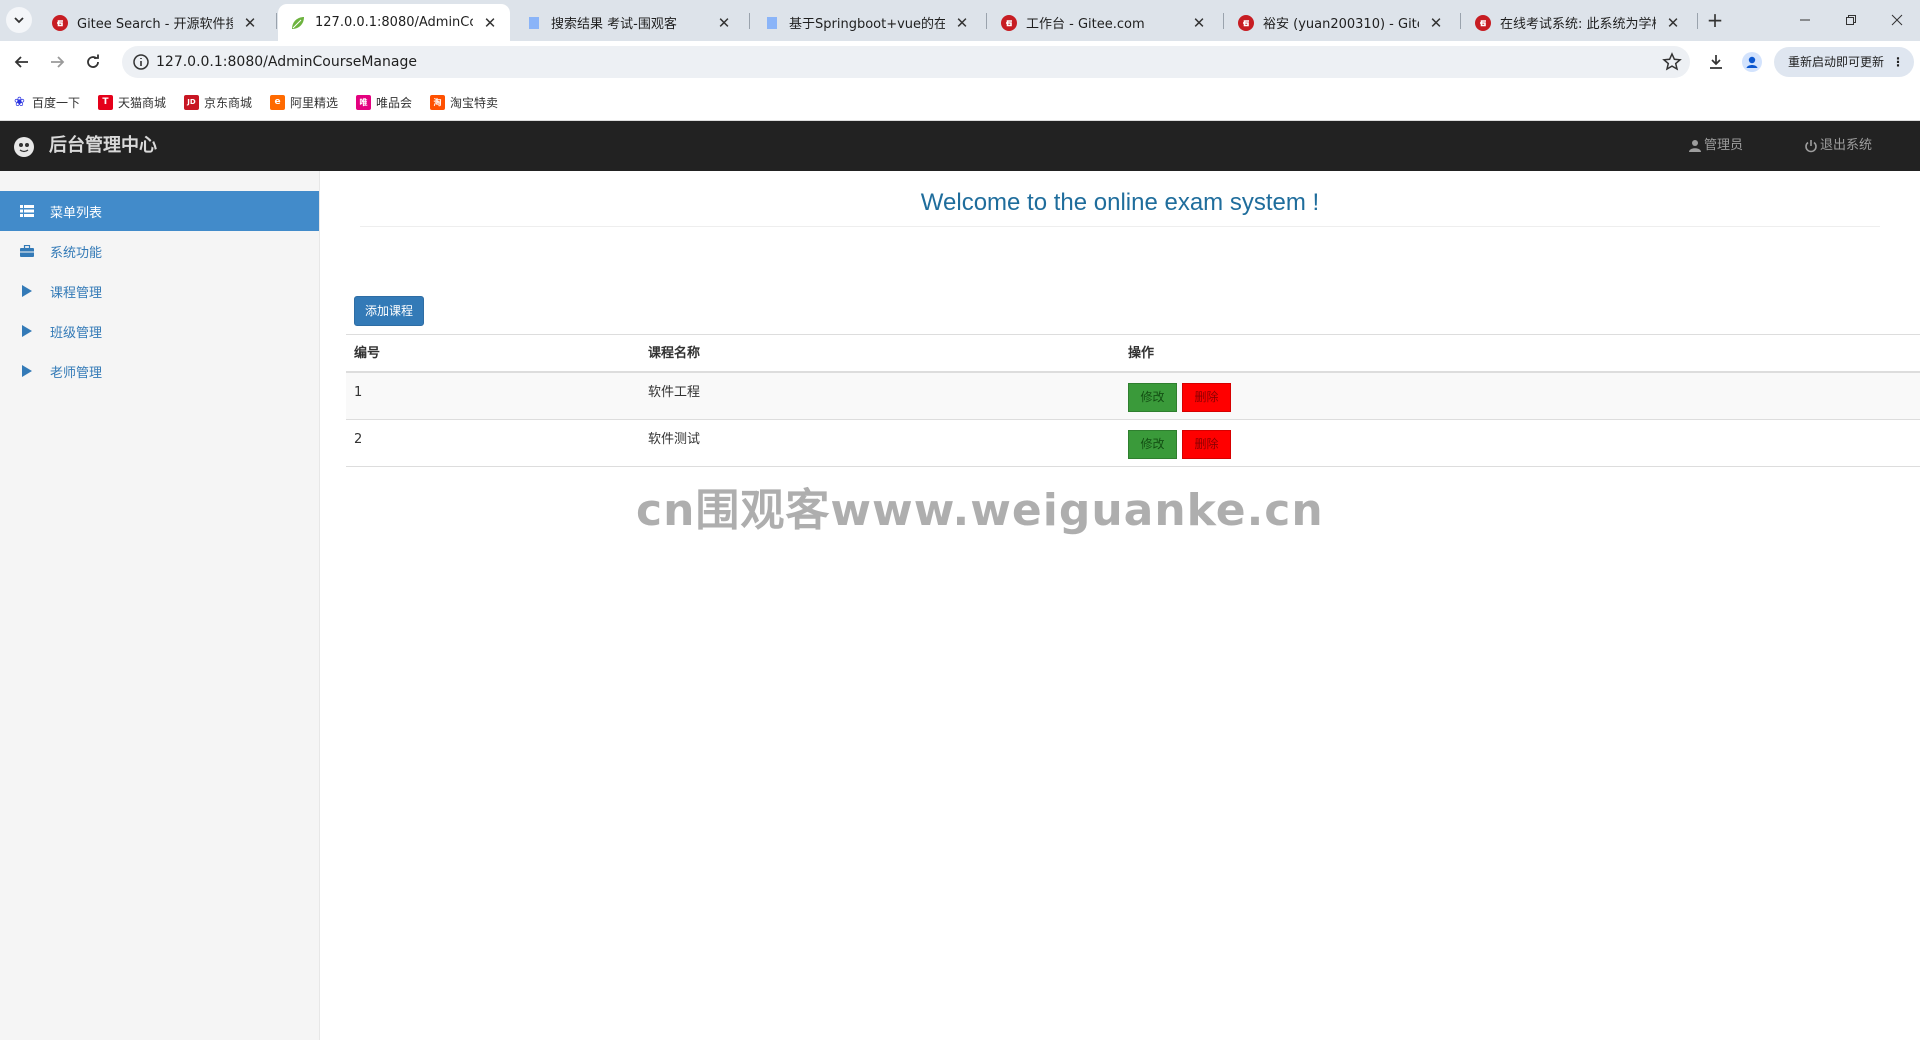  What do you see at coordinates (1898, 62) in the screenshot?
I see `more-vert-icon: ⋮` at bounding box center [1898, 62].